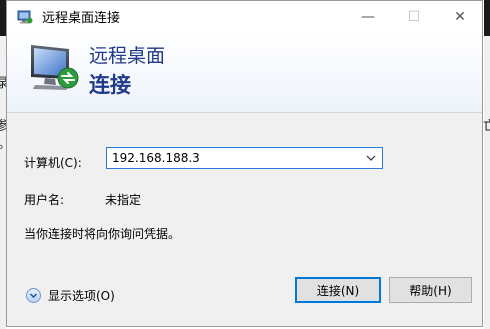  I want to click on window-title: 远程桌面连接, so click(81, 18).